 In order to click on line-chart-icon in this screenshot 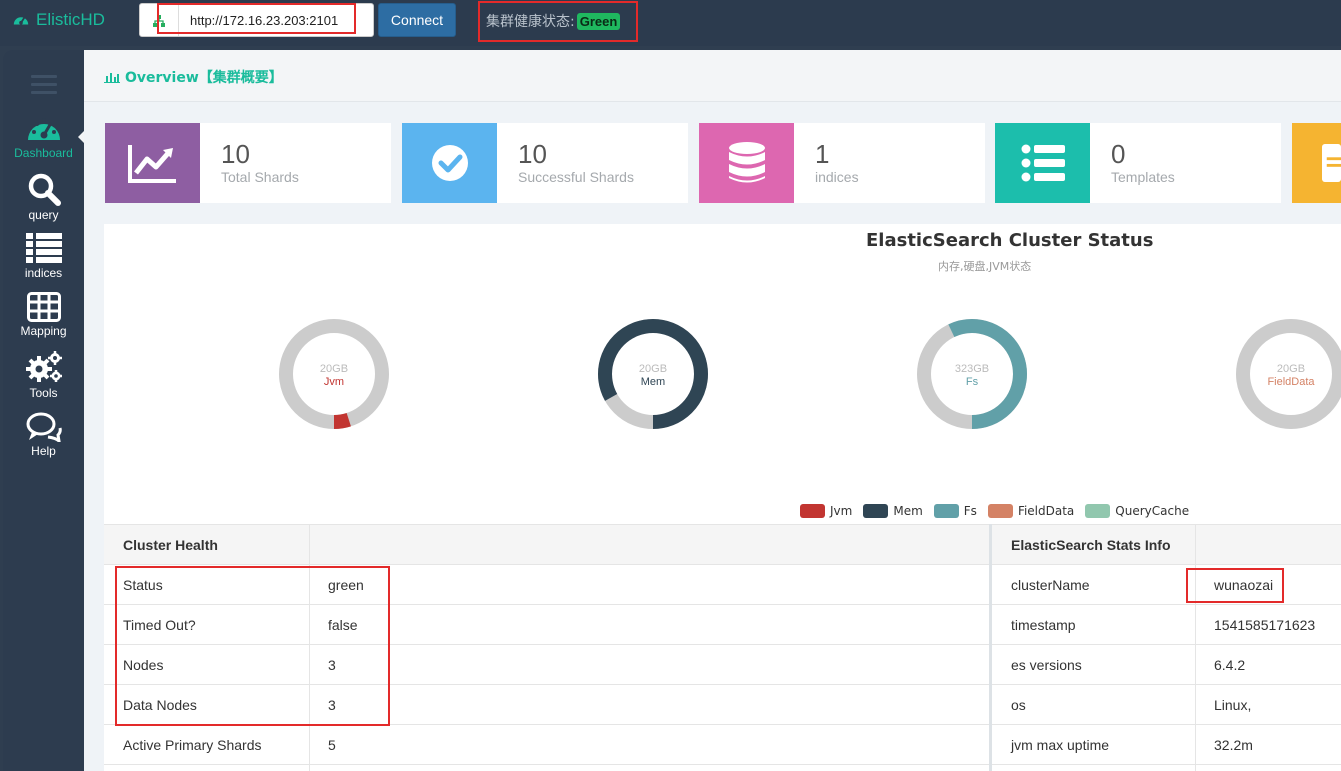, I will do `click(152, 163)`.